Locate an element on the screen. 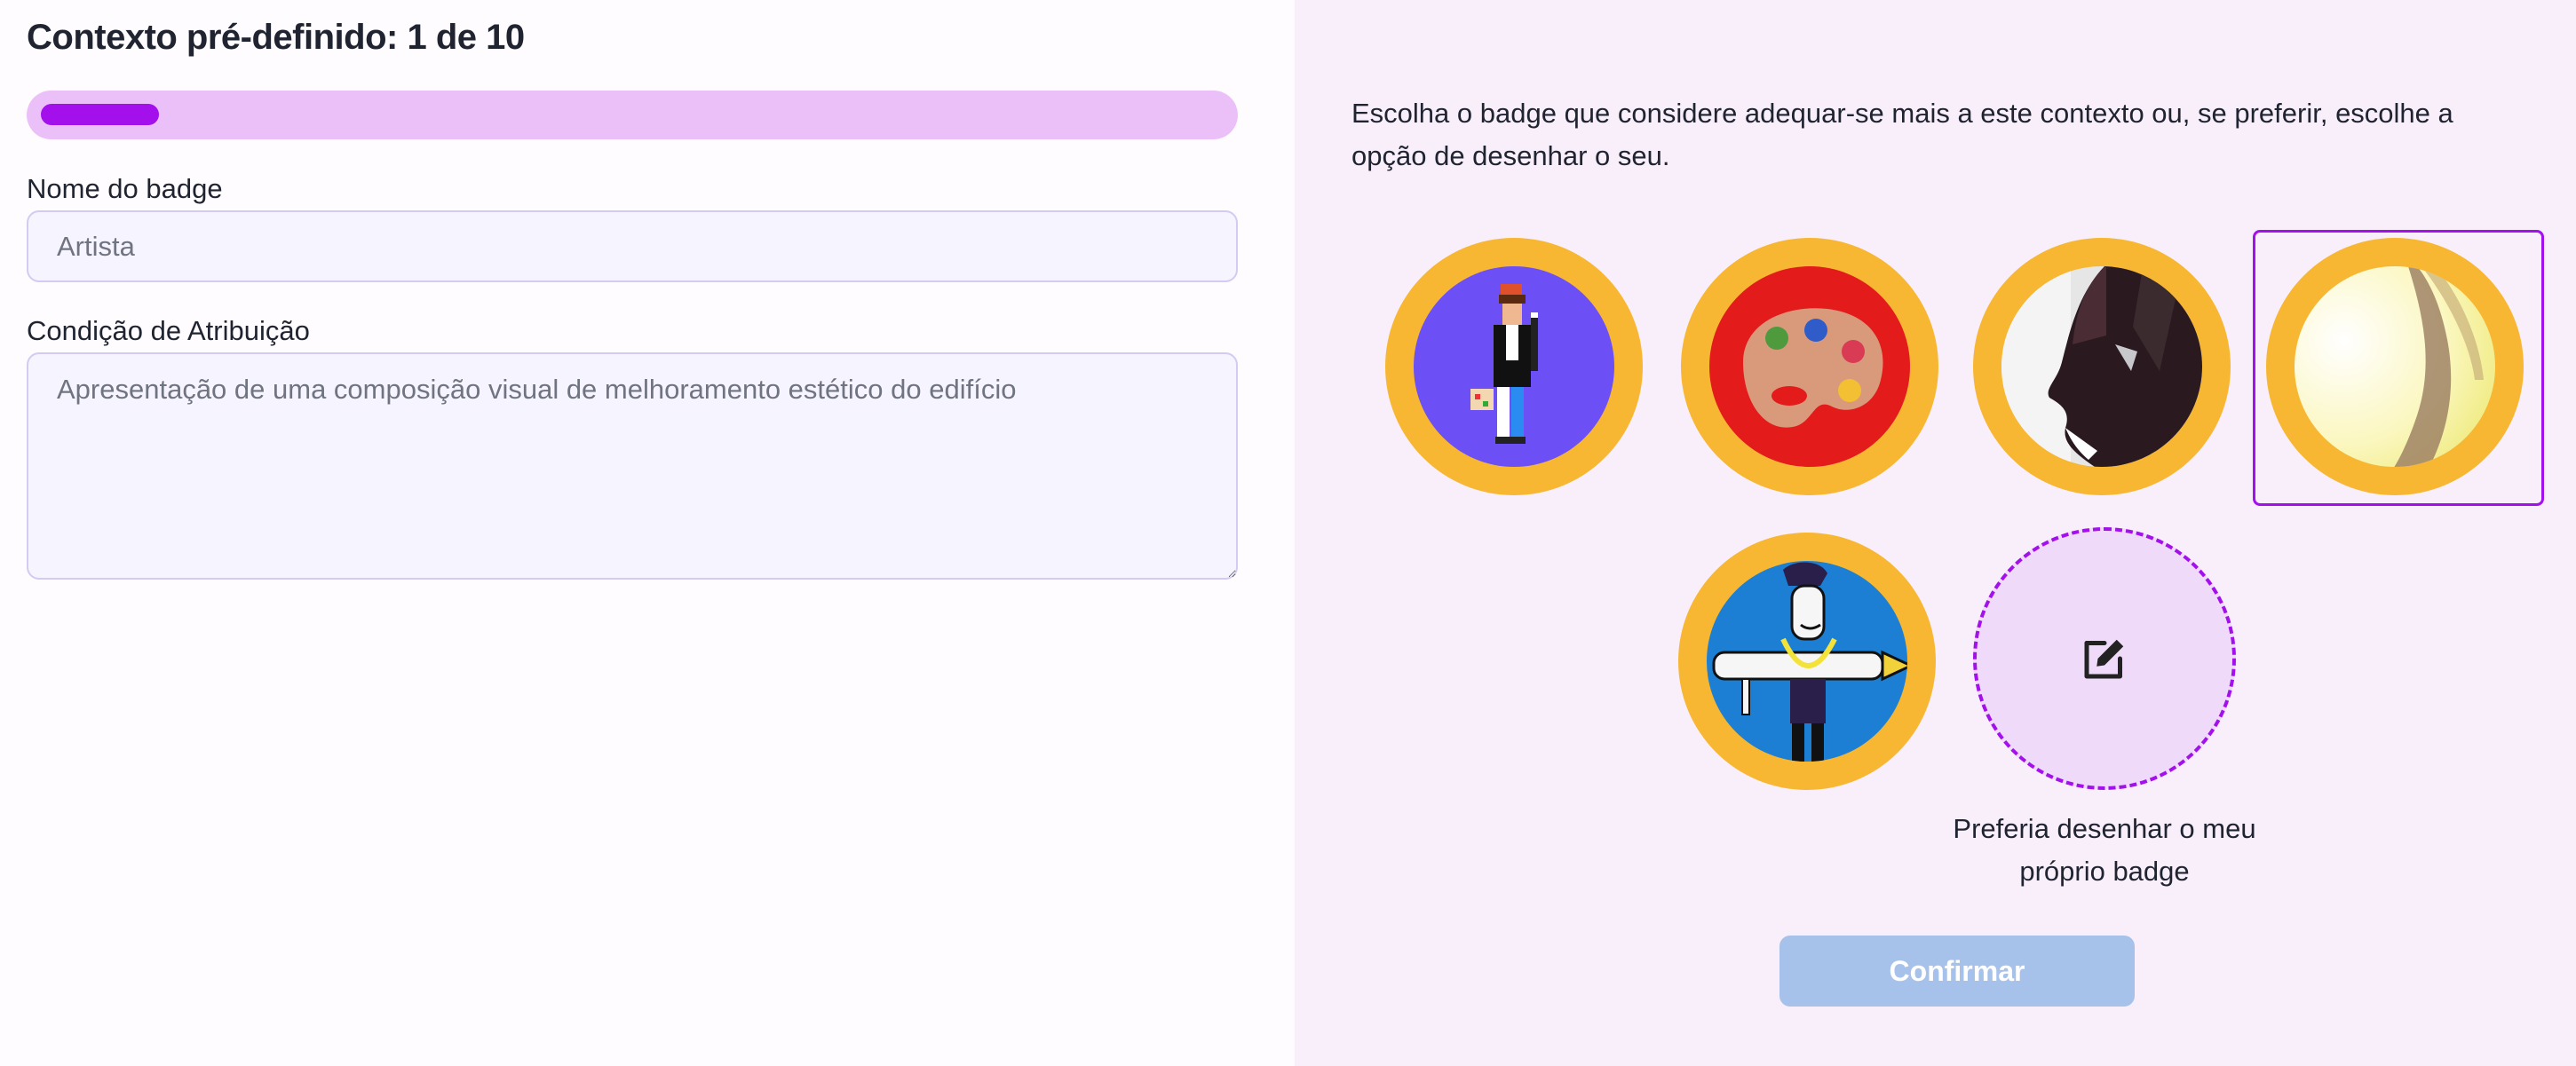  progress-bar is located at coordinates (633, 115).